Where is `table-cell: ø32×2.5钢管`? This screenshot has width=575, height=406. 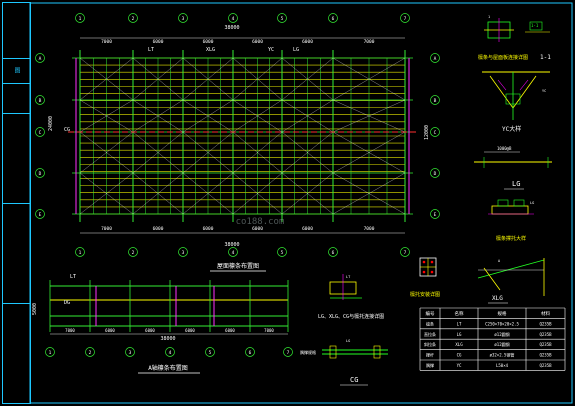
table-cell: ø32×2.5钢管 is located at coordinates (502, 355).